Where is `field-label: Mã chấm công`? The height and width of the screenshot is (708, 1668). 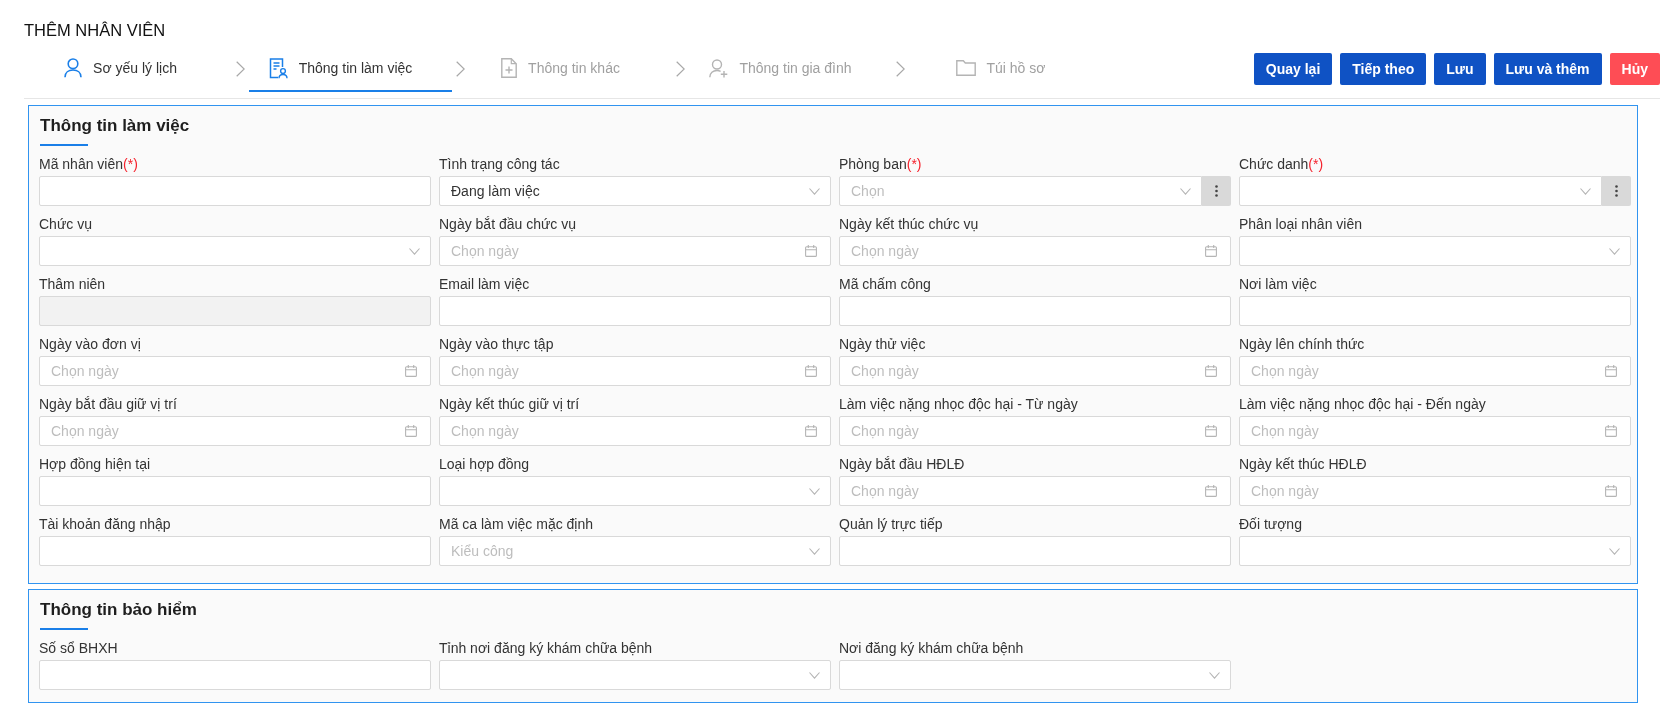 field-label: Mã chấm công is located at coordinates (885, 284).